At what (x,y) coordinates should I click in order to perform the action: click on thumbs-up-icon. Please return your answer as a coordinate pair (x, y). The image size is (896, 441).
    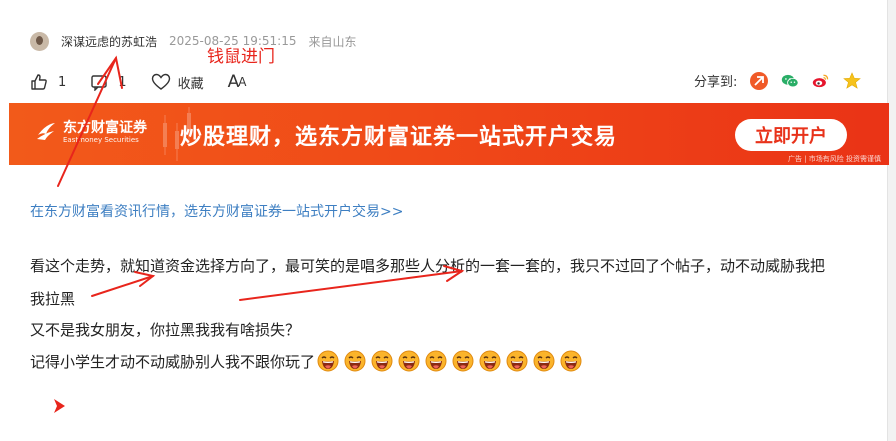
    Looking at the image, I should click on (39, 82).